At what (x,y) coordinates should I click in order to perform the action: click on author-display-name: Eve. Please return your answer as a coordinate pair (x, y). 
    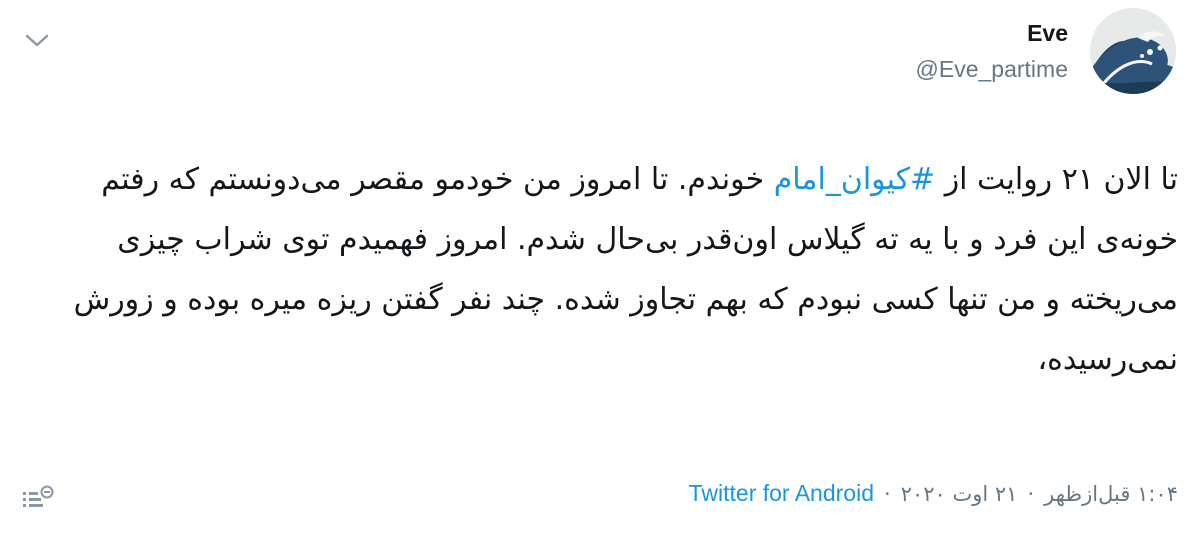
    Looking at the image, I should click on (1047, 33).